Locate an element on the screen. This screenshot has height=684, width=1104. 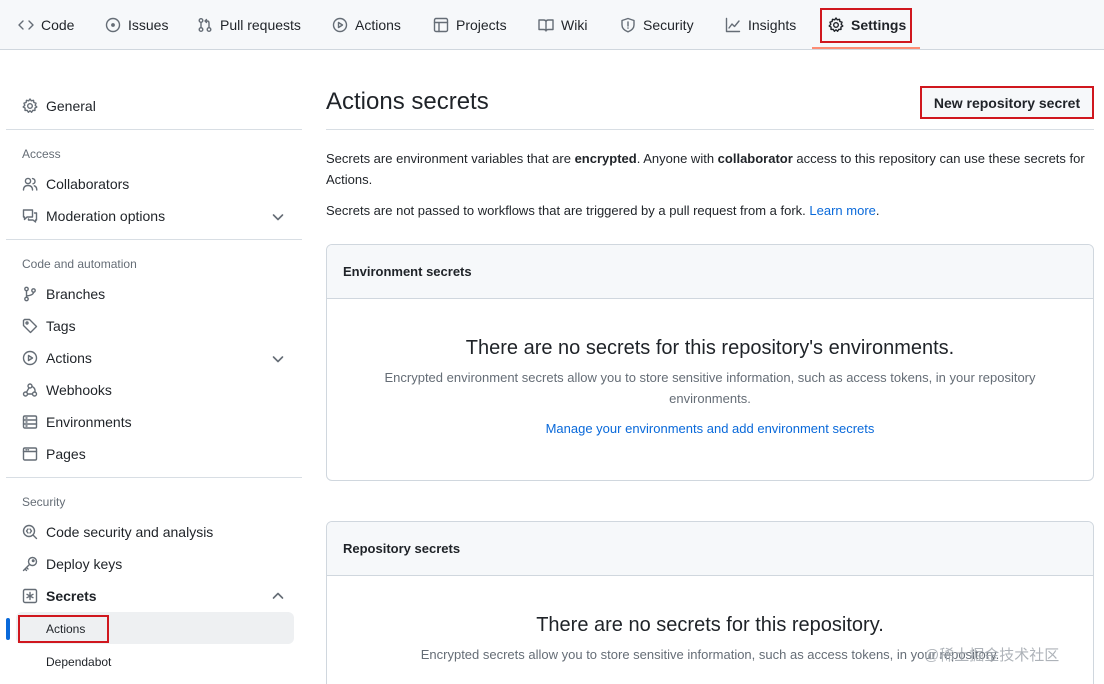
title-divider is located at coordinates (710, 129).